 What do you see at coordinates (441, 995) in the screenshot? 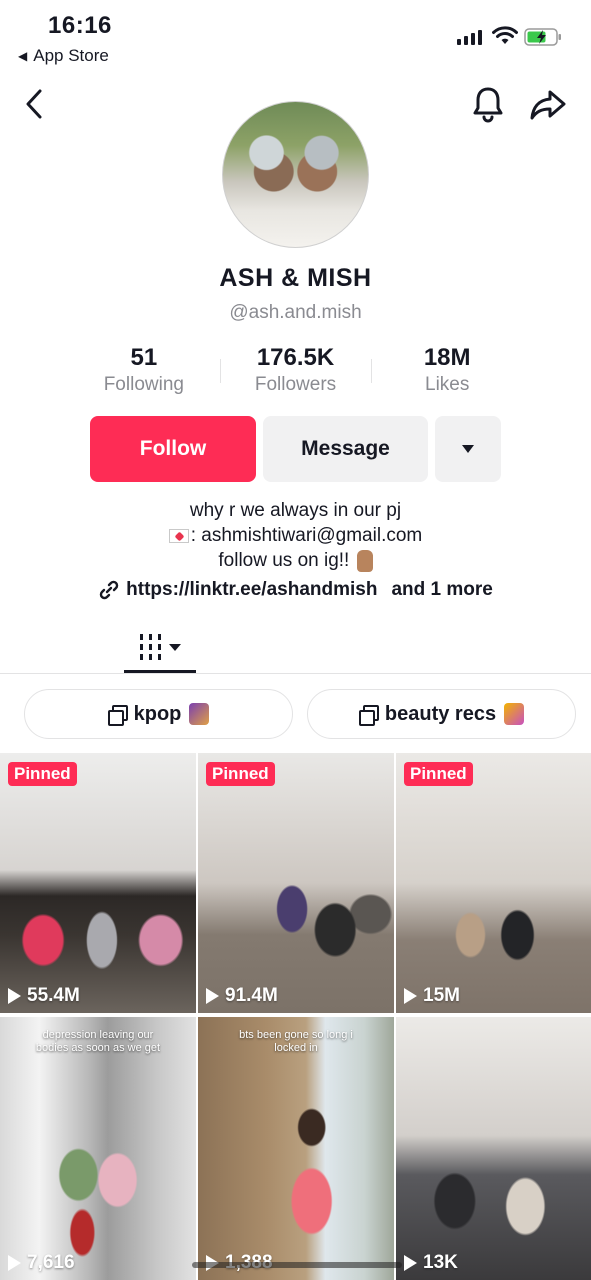
I see `view-count-value: 15M` at bounding box center [441, 995].